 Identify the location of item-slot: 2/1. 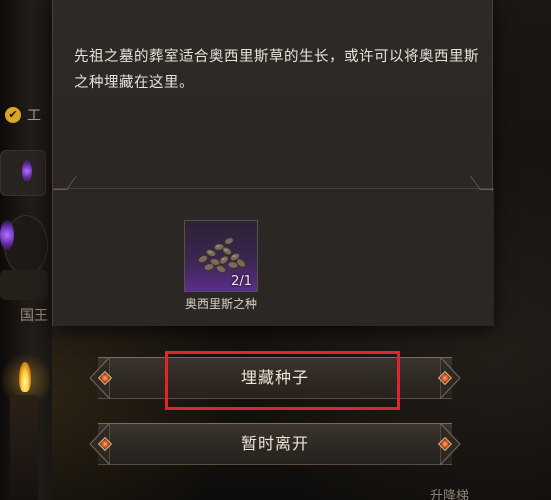
(221, 256).